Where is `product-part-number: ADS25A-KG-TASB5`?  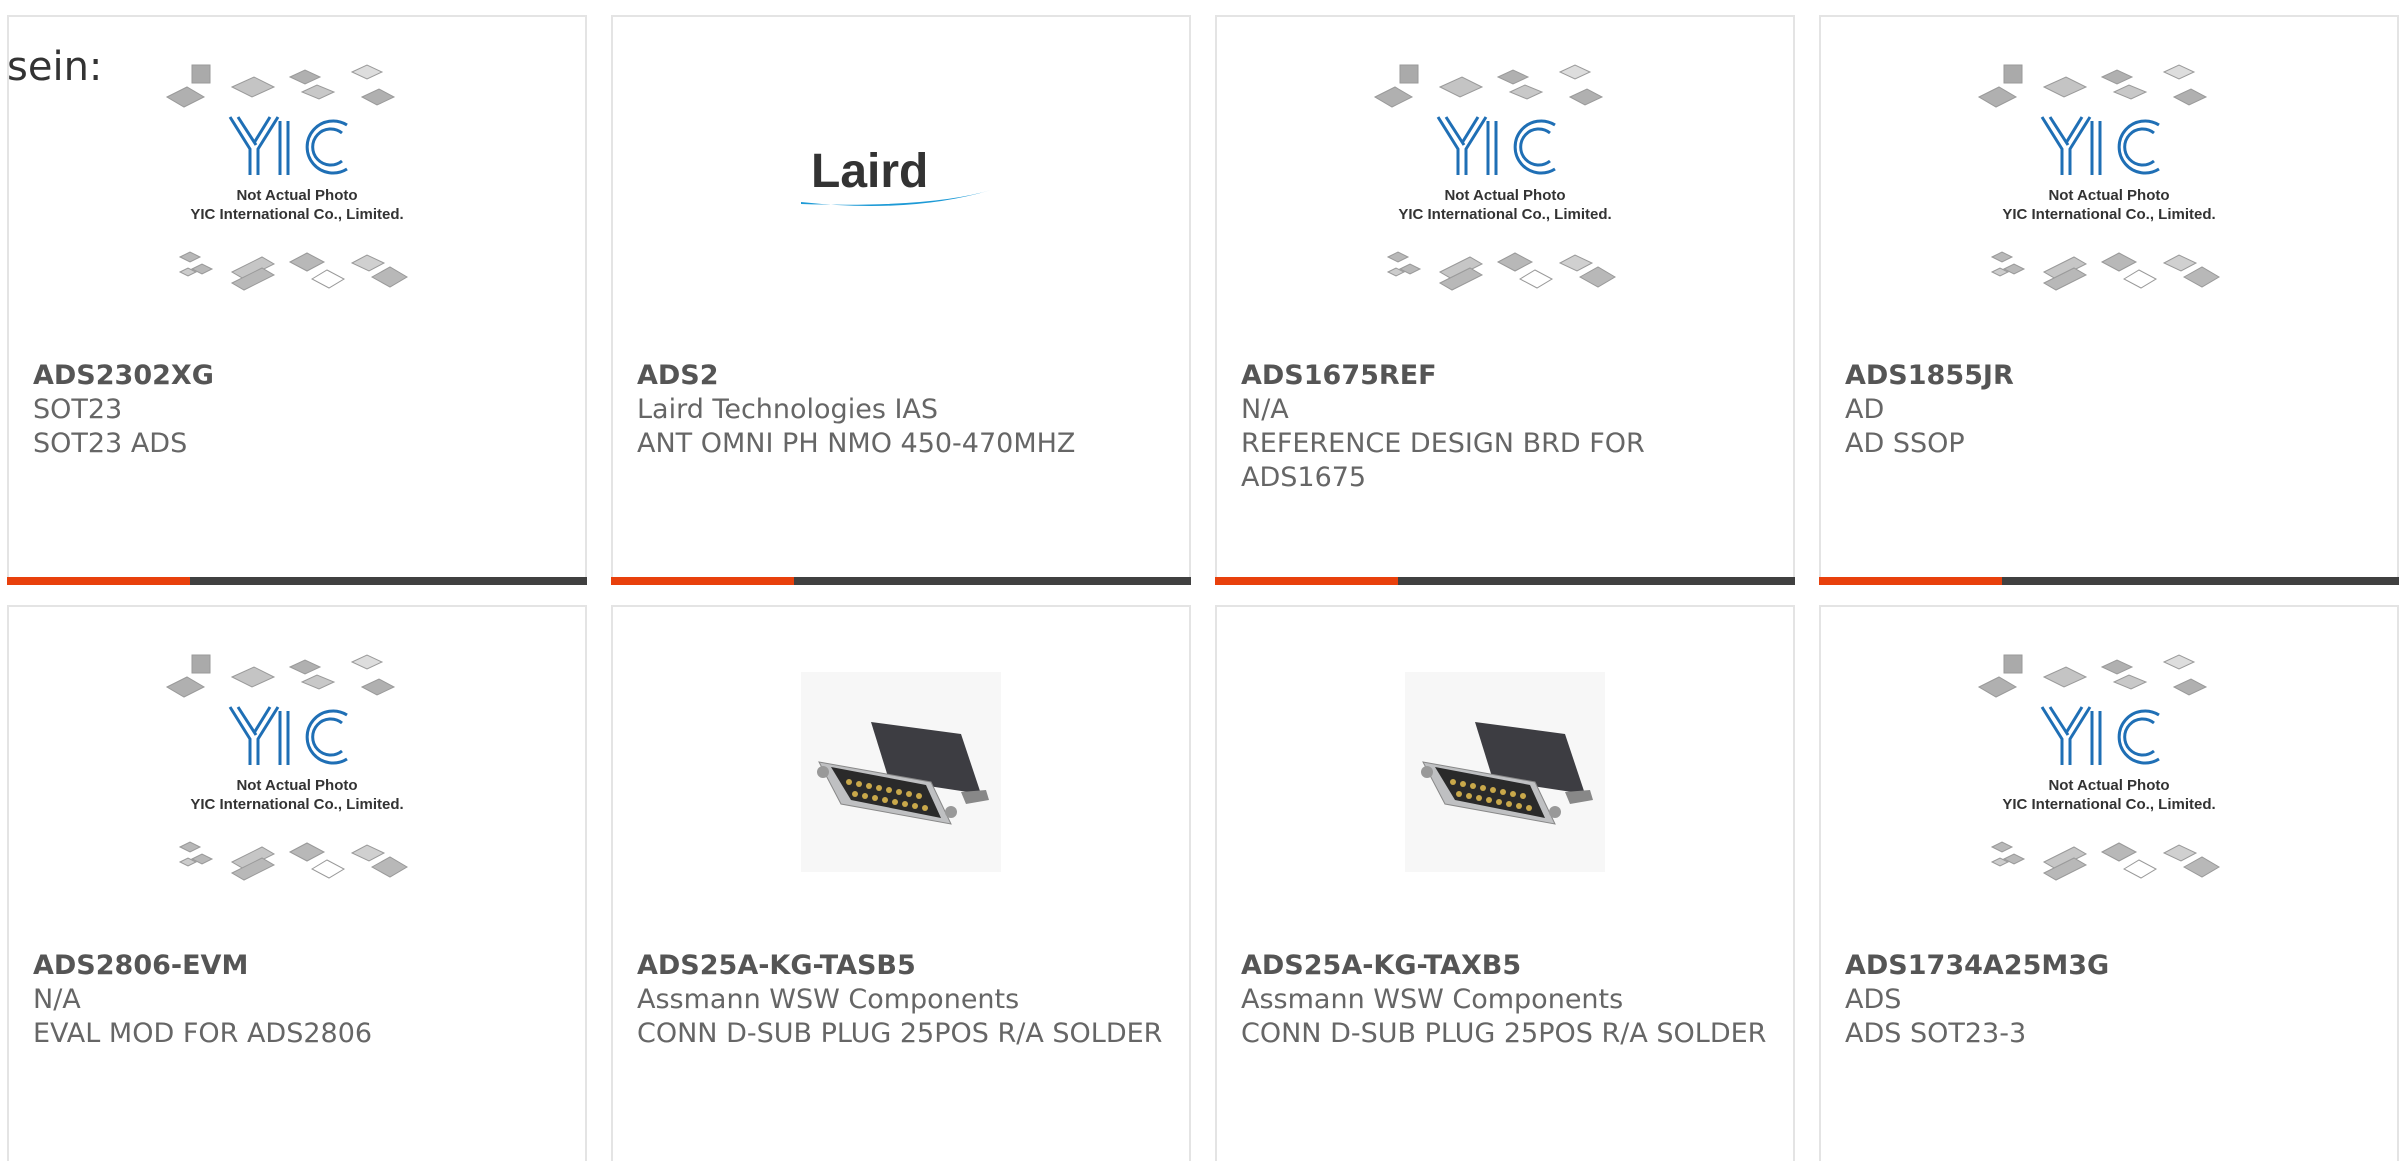 product-part-number: ADS25A-KG-TASB5 is located at coordinates (903, 966).